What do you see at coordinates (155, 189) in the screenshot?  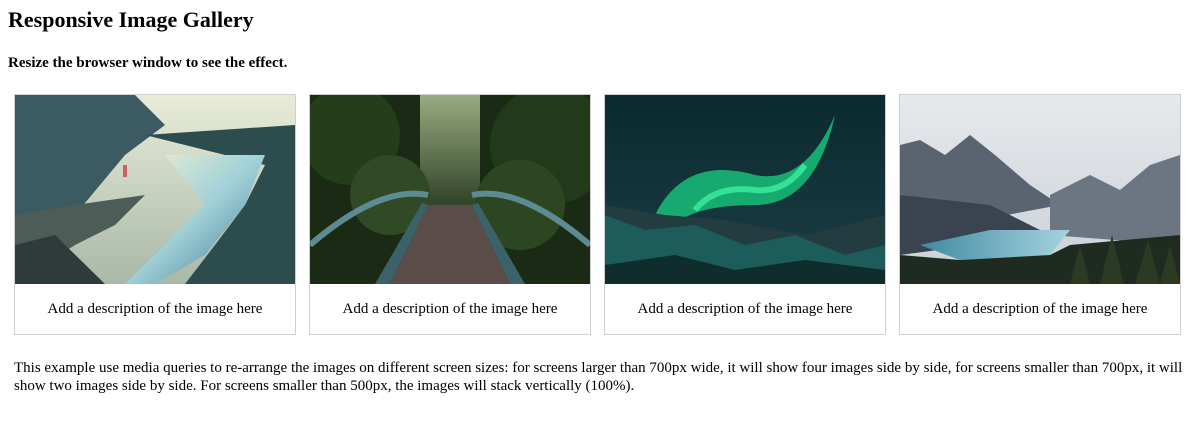 I see `fjord-cliff-image` at bounding box center [155, 189].